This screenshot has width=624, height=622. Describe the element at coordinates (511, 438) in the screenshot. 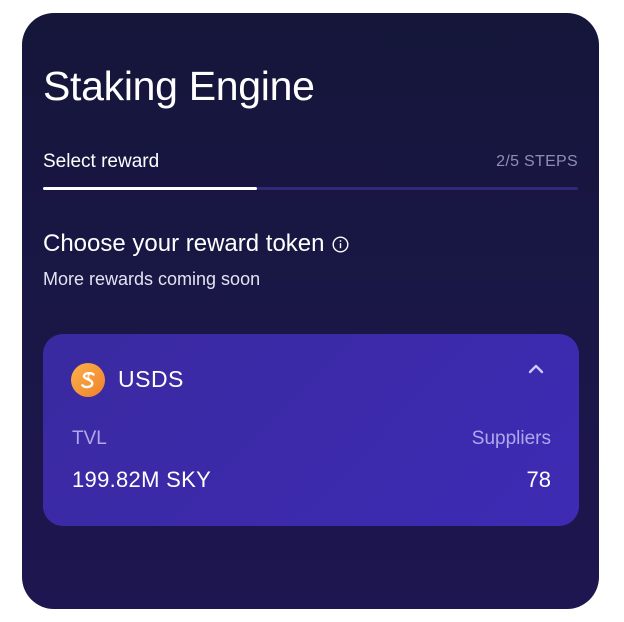

I see `suppliers-label: Suppliers` at that location.